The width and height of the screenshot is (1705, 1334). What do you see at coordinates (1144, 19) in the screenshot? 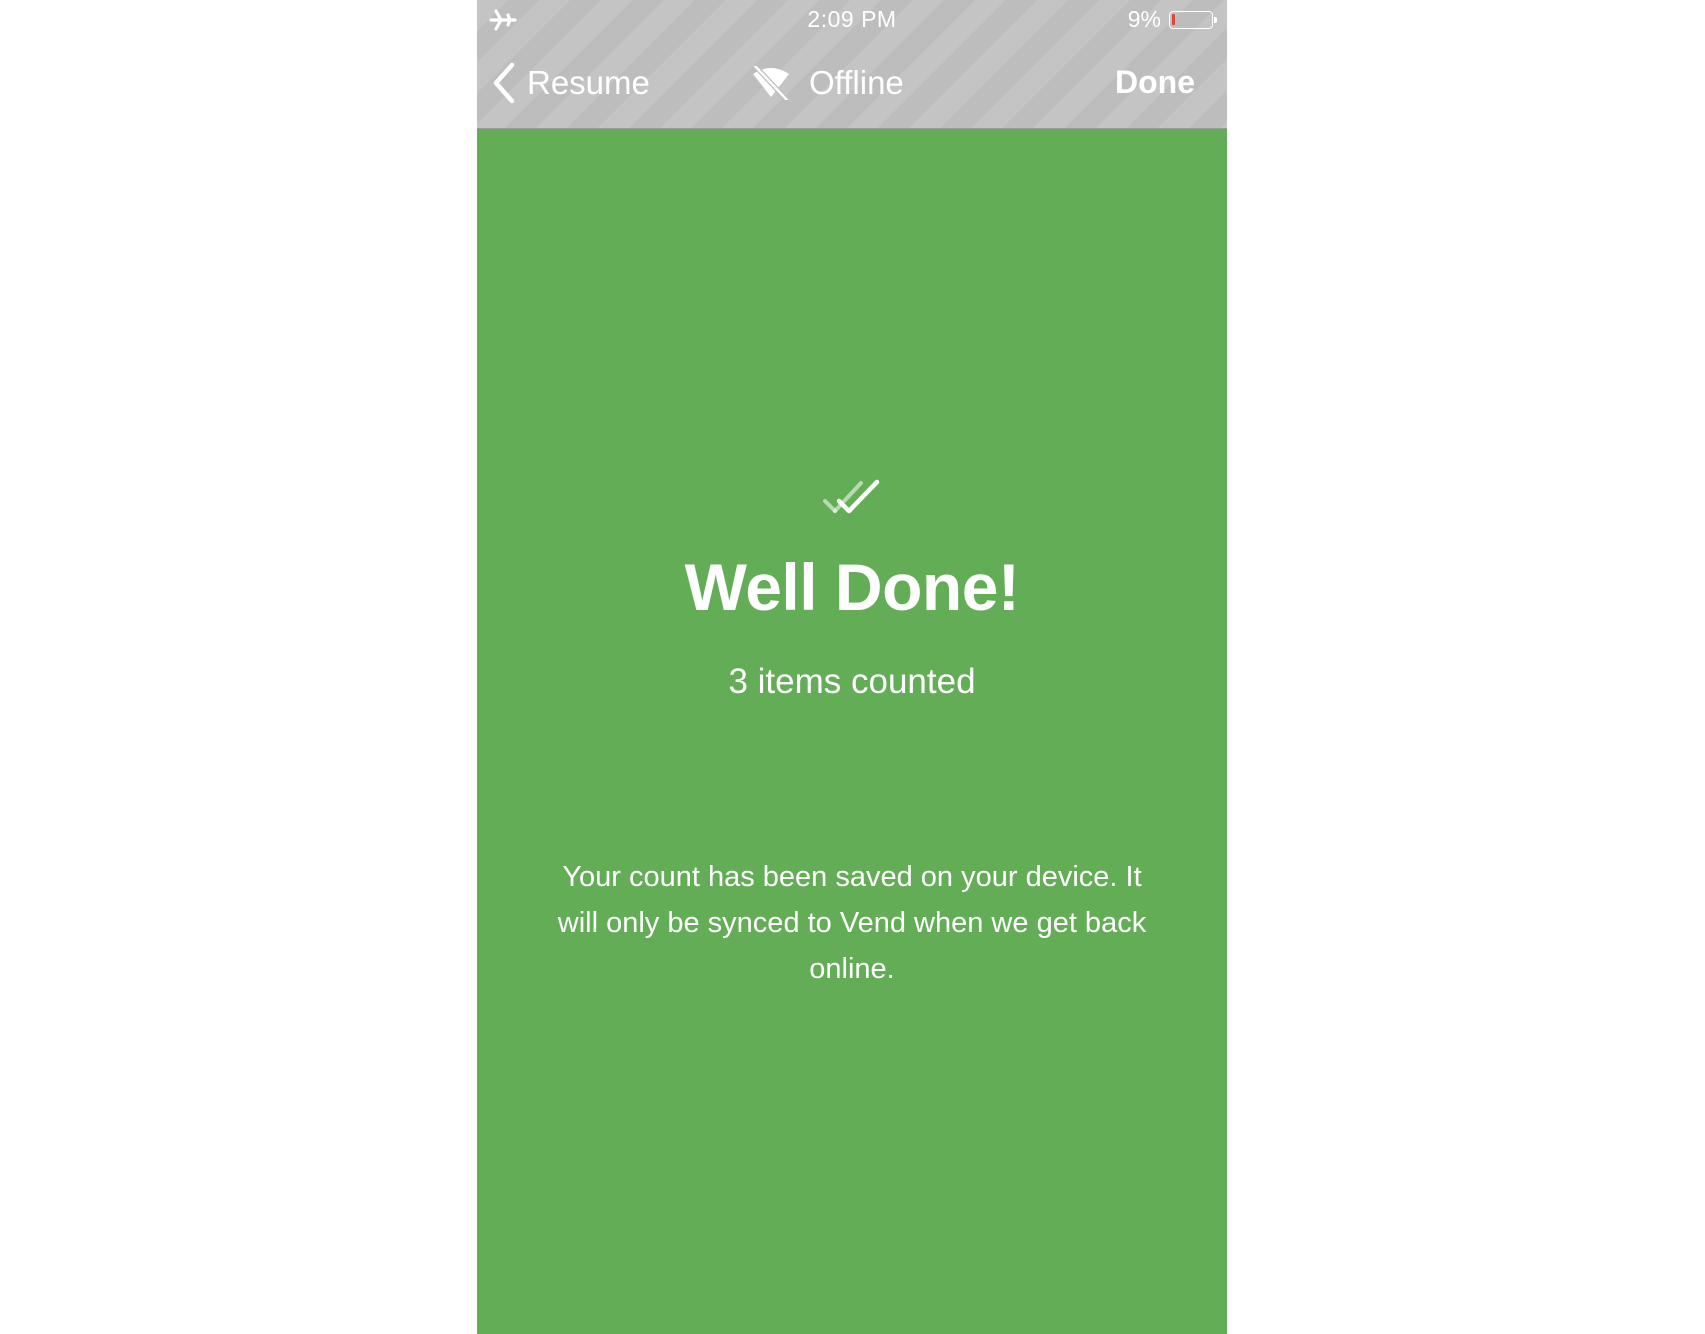
I see `battery-percent: 9%` at bounding box center [1144, 19].